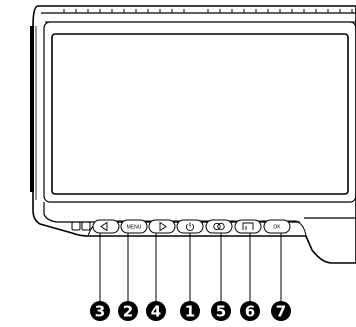 This screenshot has width=356, height=327. I want to click on callout-3-number: 3, so click(100, 312).